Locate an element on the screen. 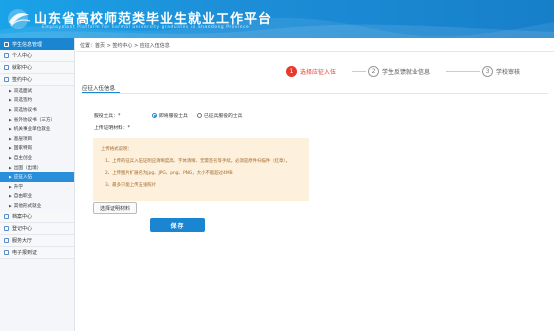 This screenshot has height=331, width=554. sidebar-item-other-employment: ▶ 其他形式就业 is located at coordinates (37, 206).